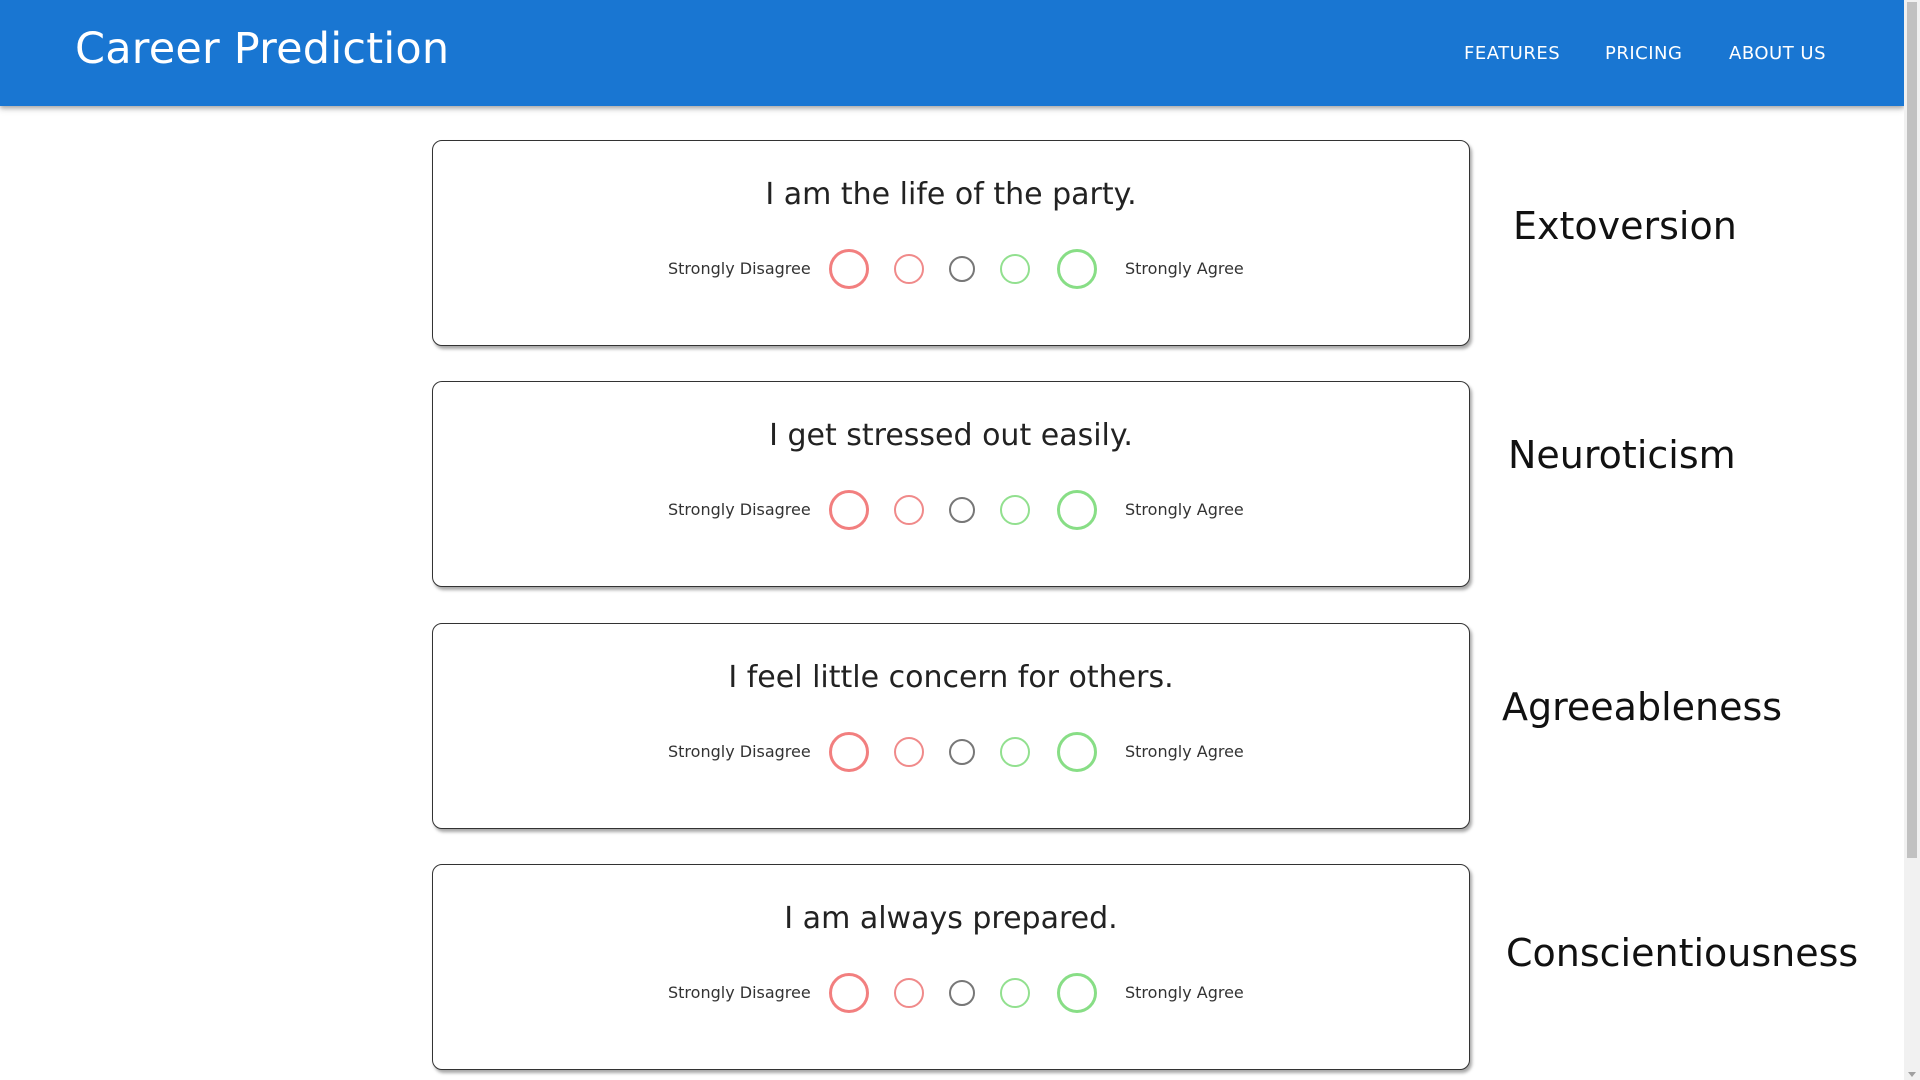  What do you see at coordinates (951, 918) in the screenshot?
I see `question-text: I am always prepared.` at bounding box center [951, 918].